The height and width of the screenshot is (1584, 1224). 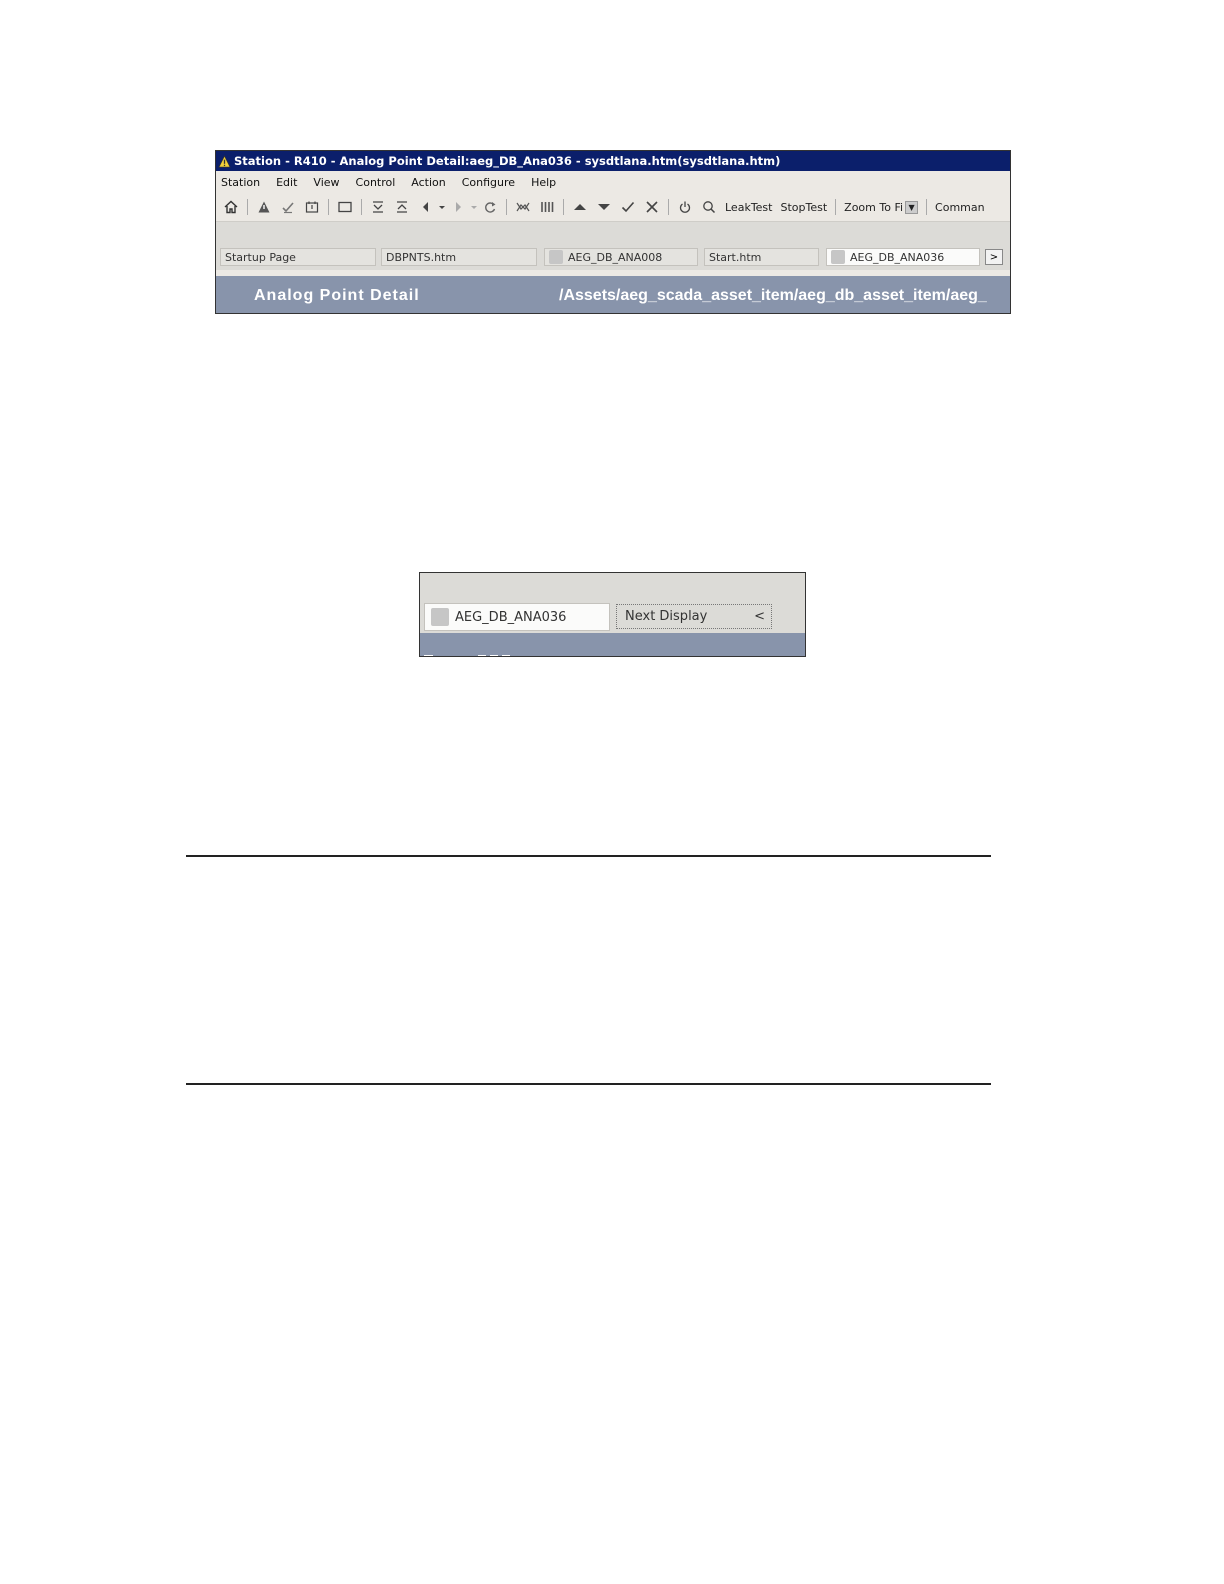 I want to click on page-down-icon, so click(x=378, y=207).